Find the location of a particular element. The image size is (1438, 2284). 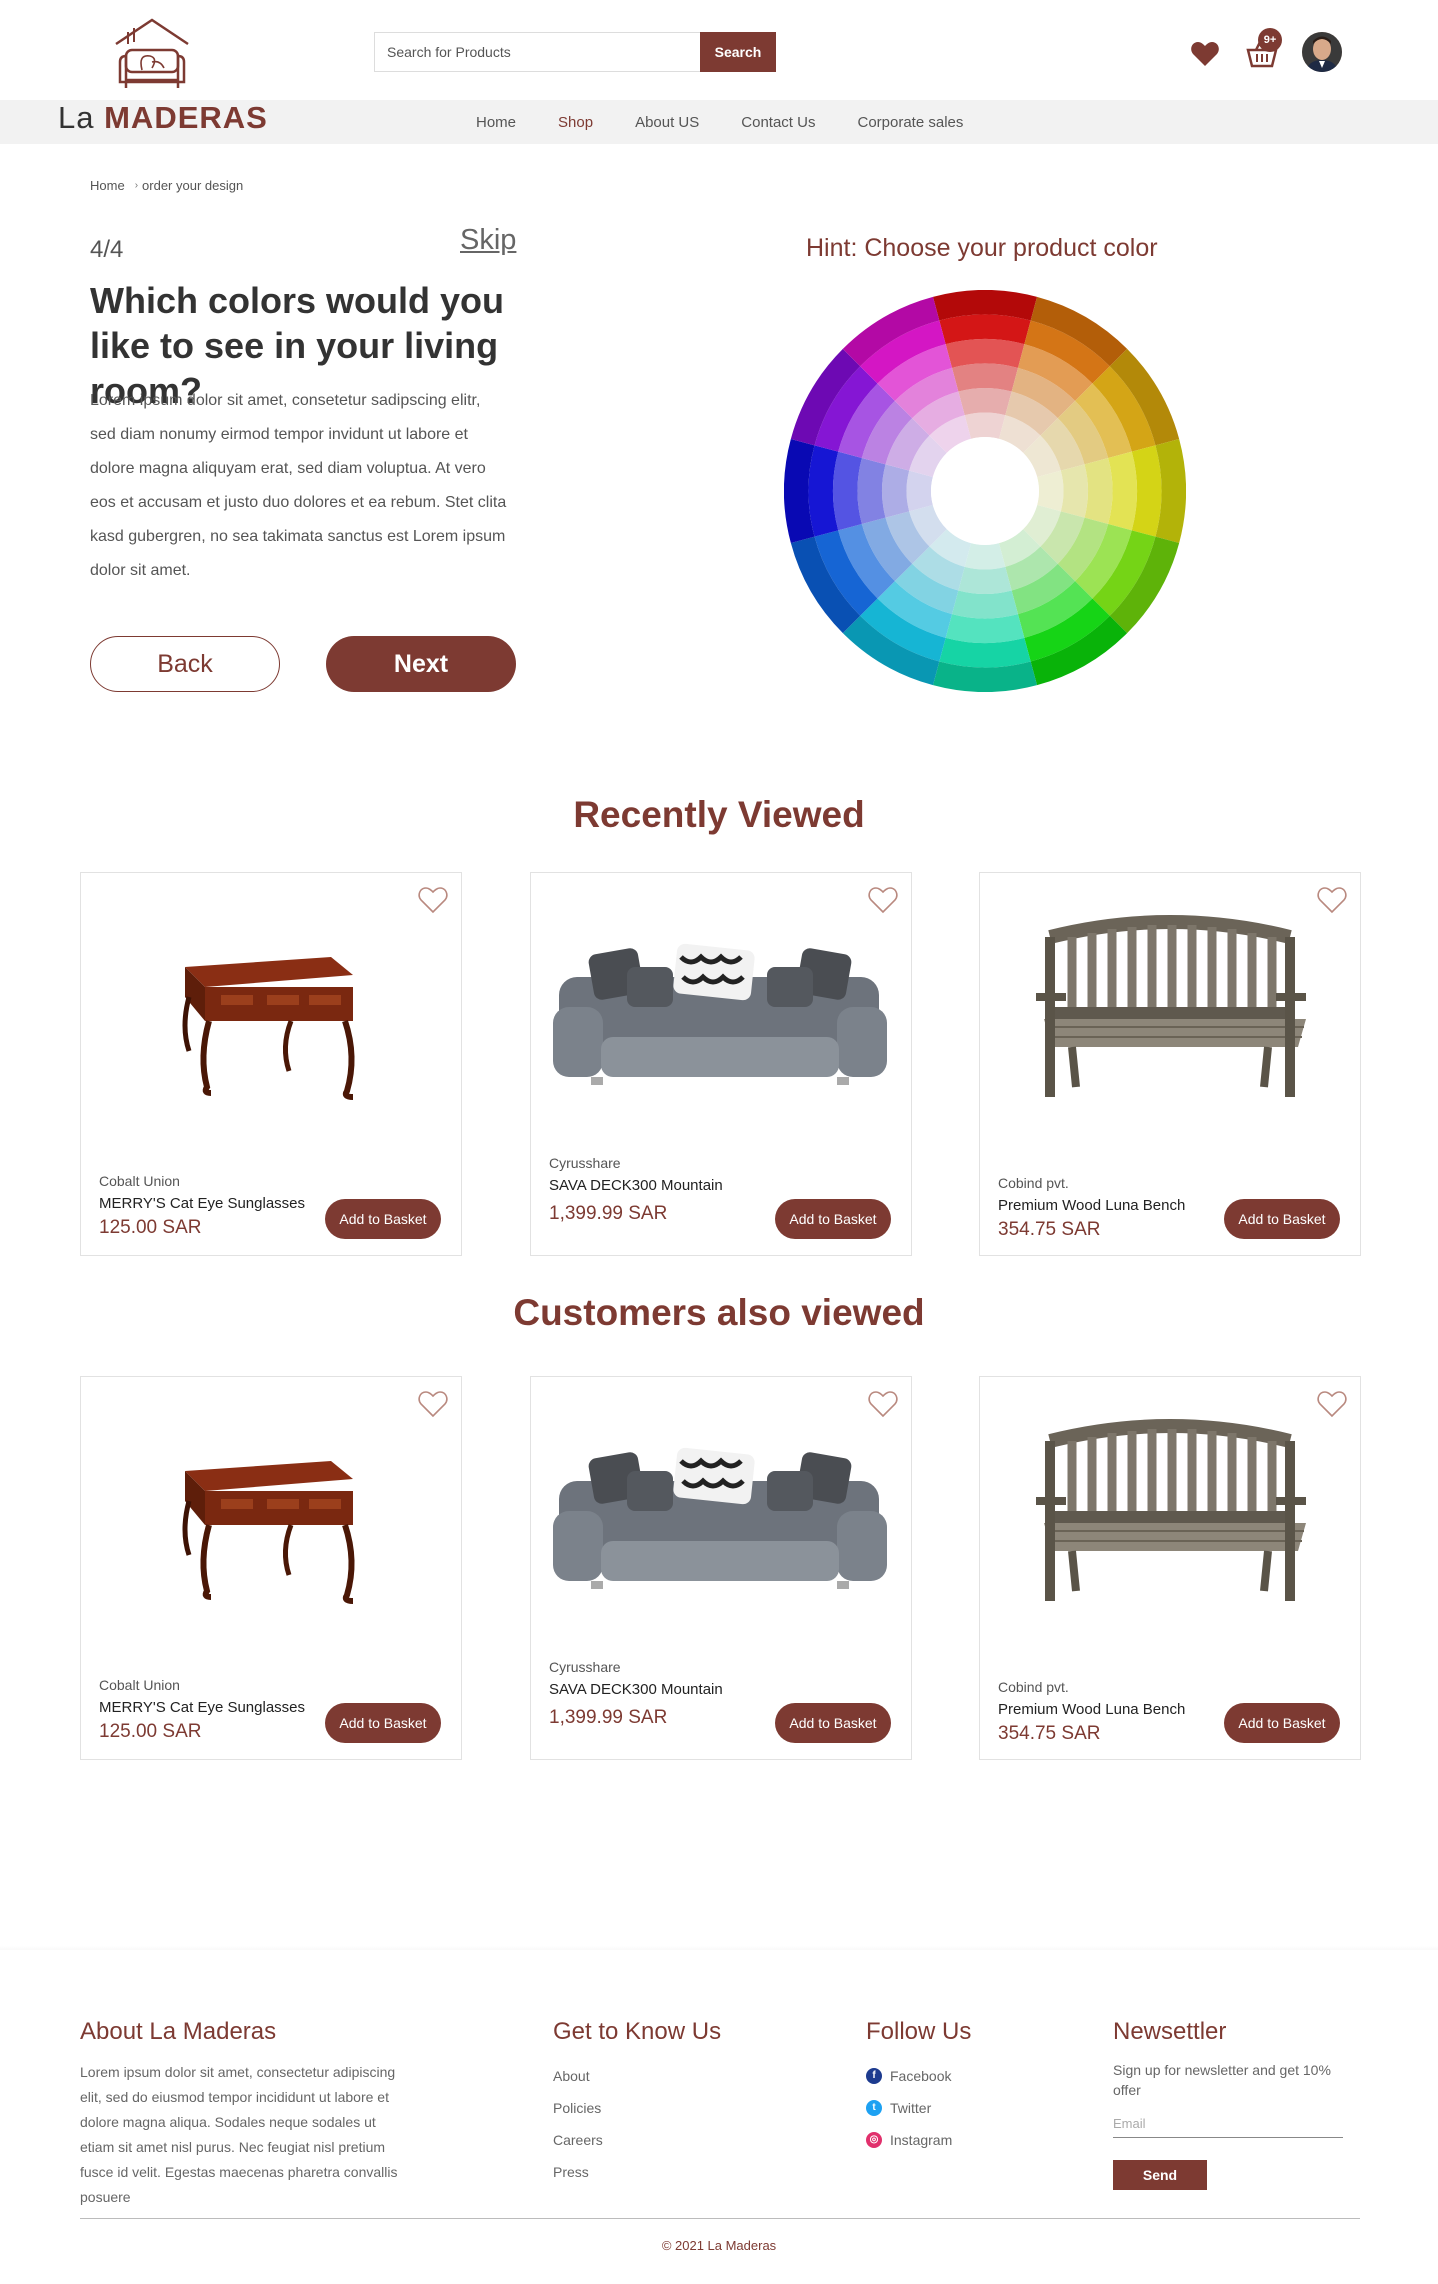

footer-link-press: Press is located at coordinates (637, 2172).